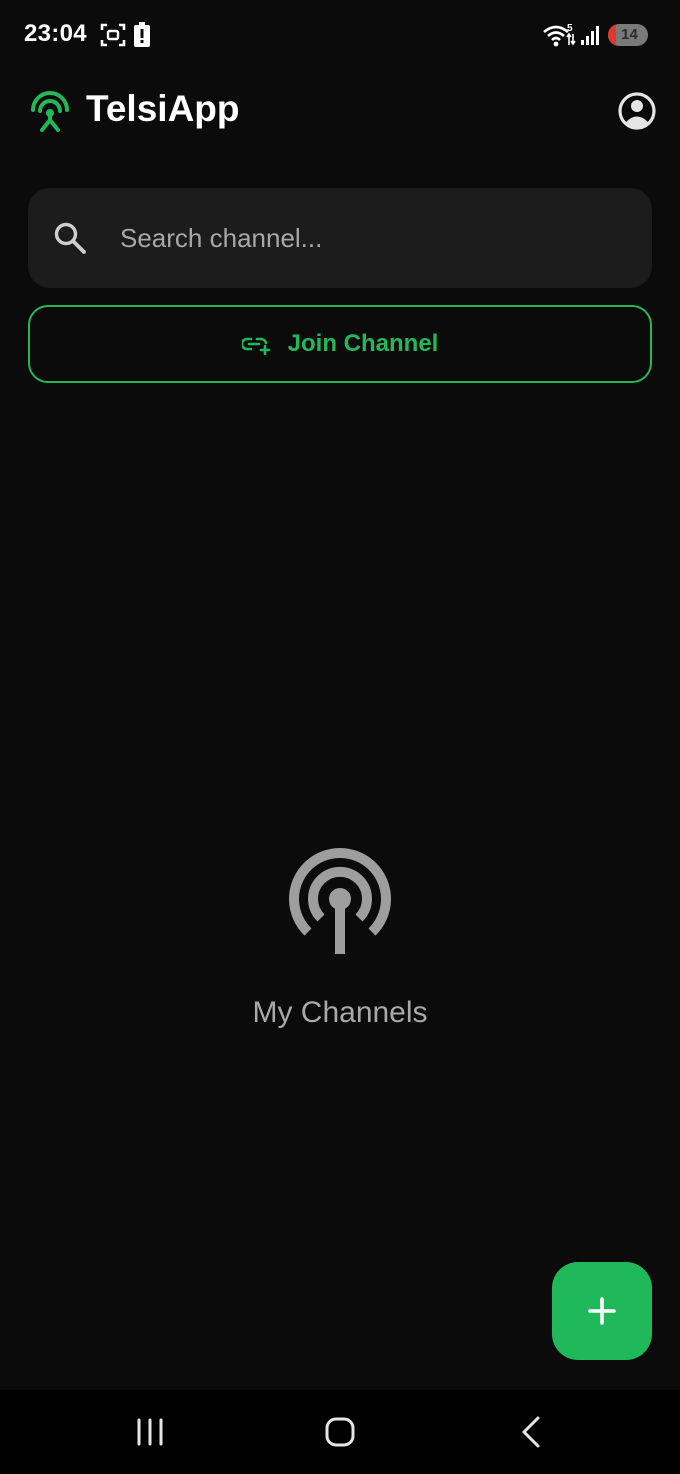 This screenshot has width=680, height=1474. Describe the element at coordinates (590, 35) in the screenshot. I see `signal-icon` at that location.